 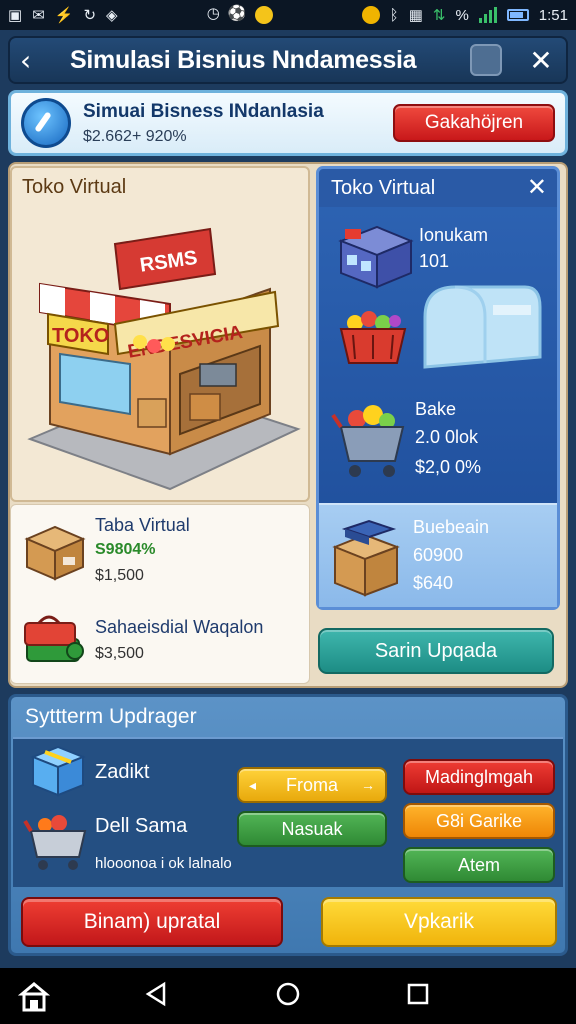 I want to click on store-panel-title: Toko Virtual, so click(x=383, y=188).